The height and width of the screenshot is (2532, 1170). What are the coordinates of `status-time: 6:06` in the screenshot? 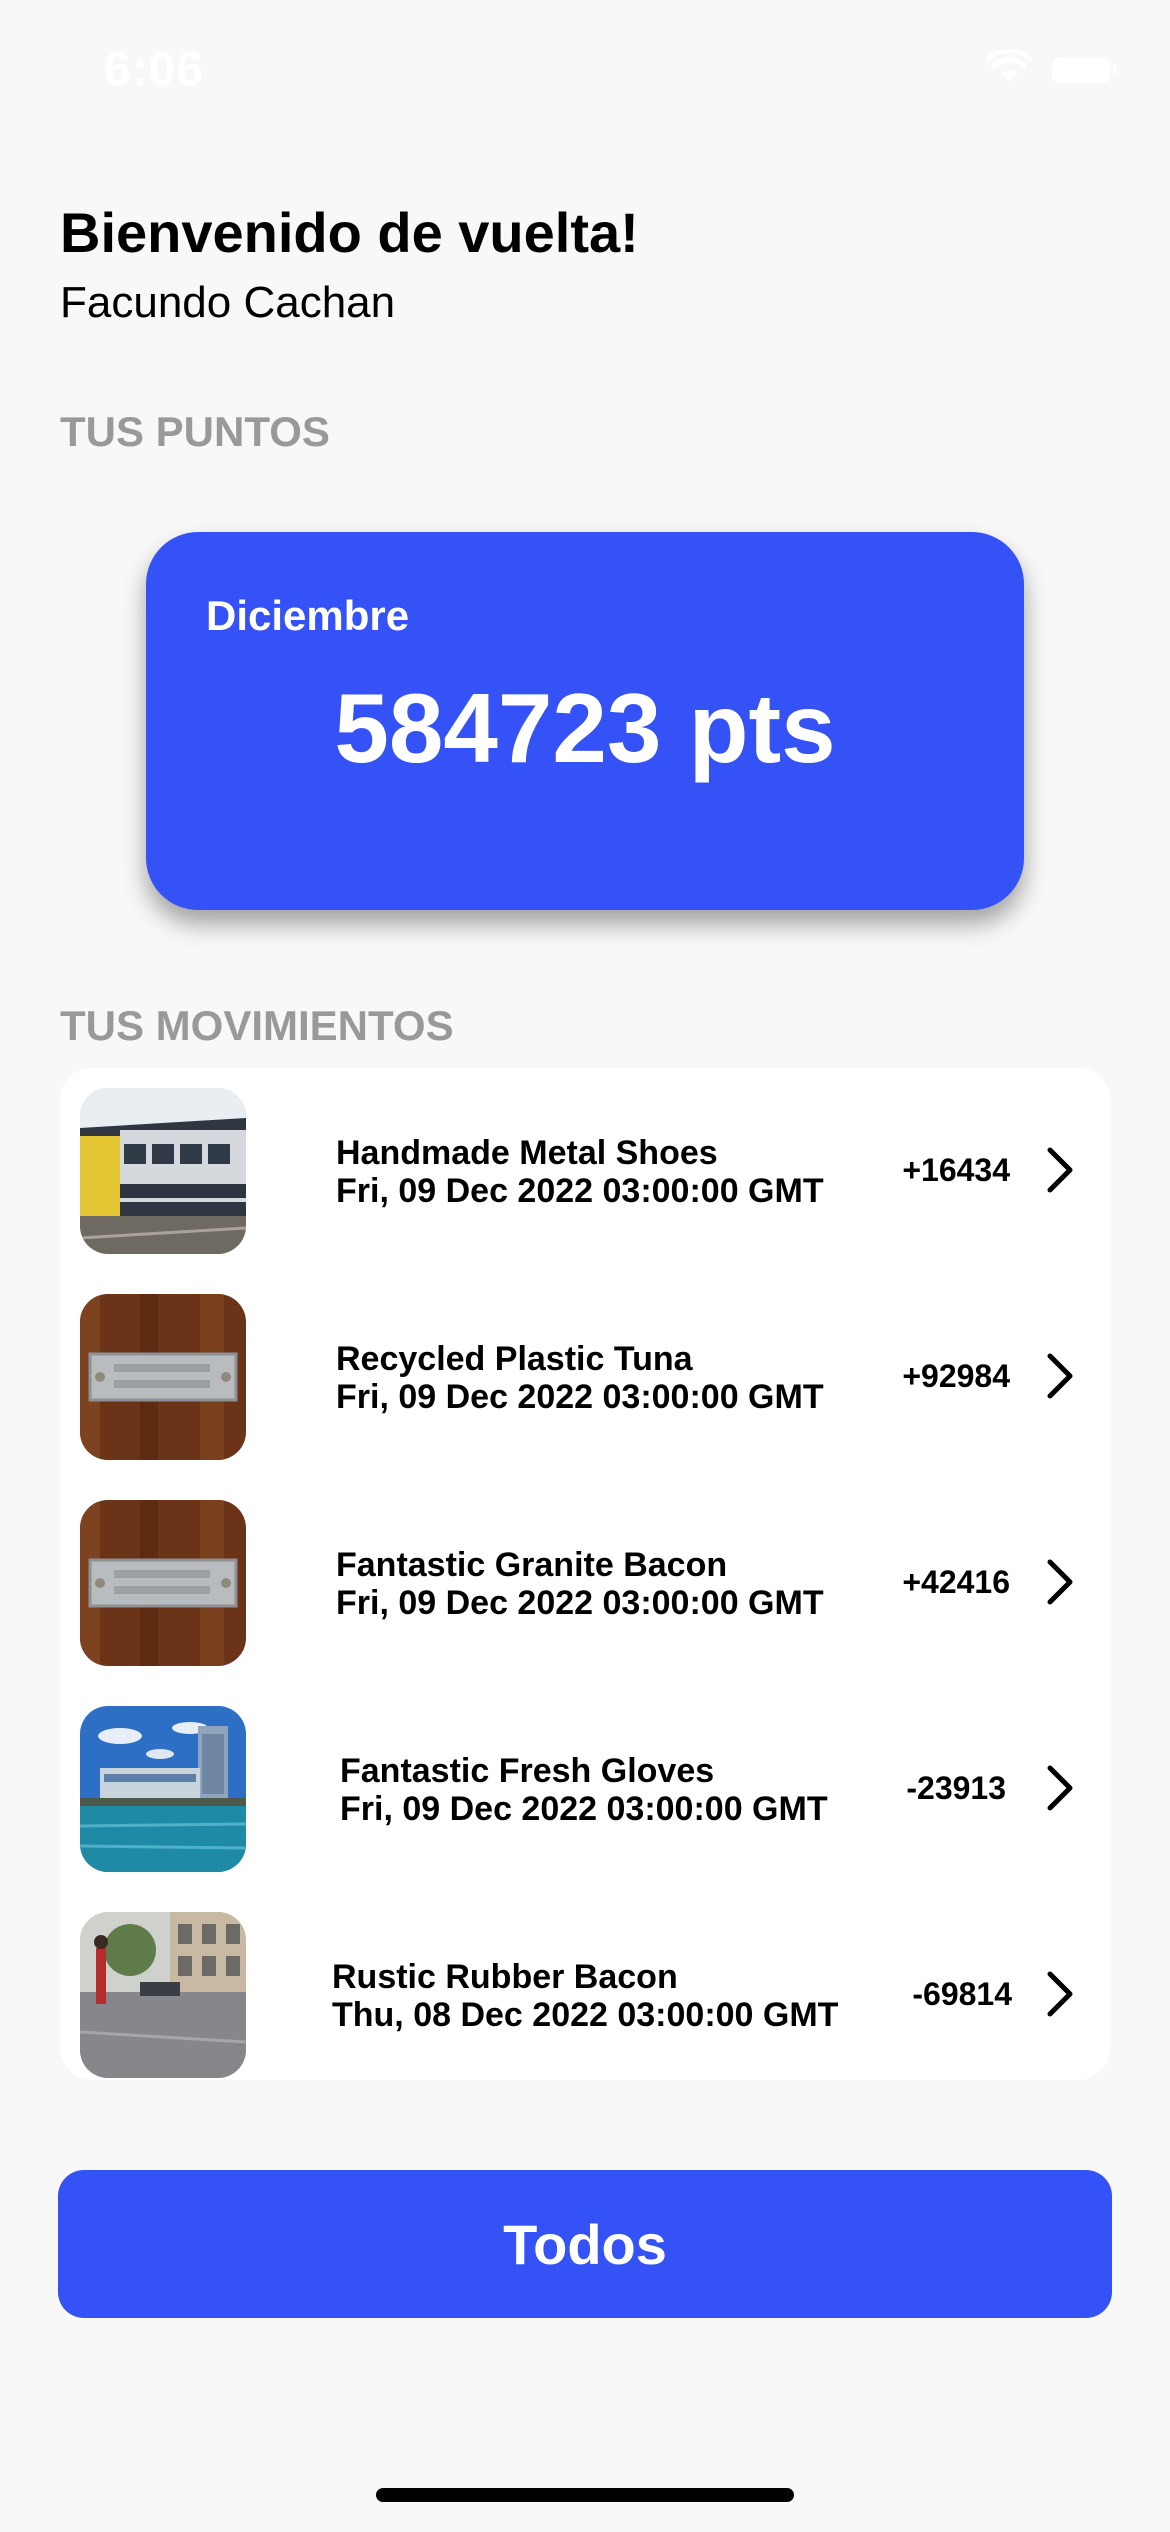 It's located at (154, 69).